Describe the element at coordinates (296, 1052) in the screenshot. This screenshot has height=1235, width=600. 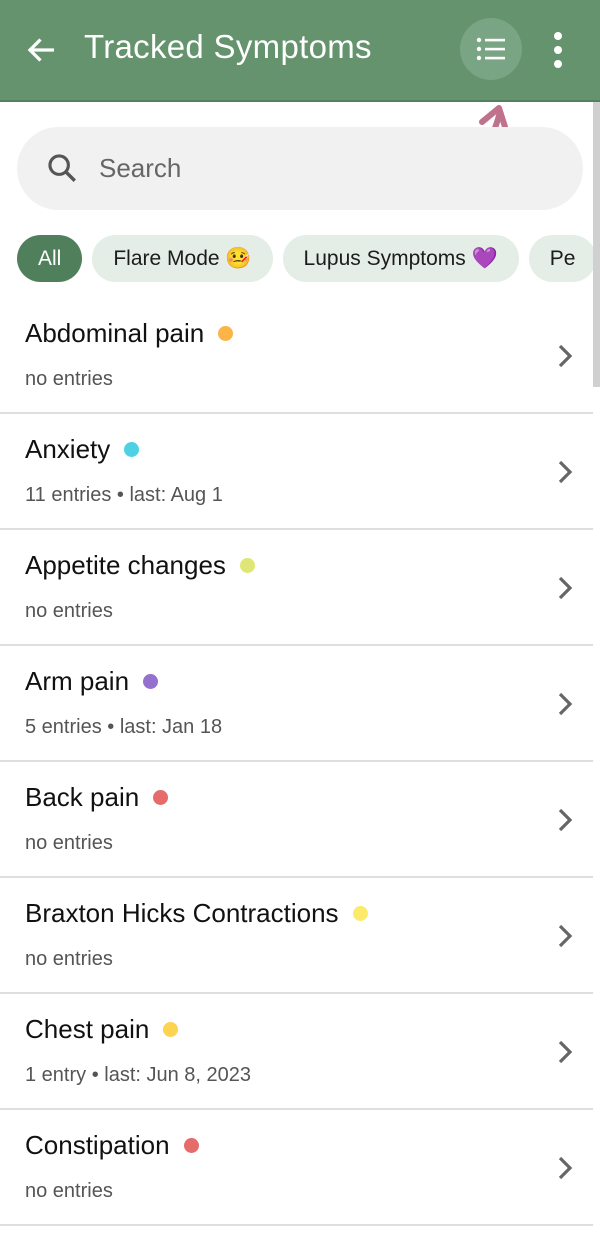
I see `symptom-row: Chest pain 1 entry • last: Jun 8, 2023` at that location.